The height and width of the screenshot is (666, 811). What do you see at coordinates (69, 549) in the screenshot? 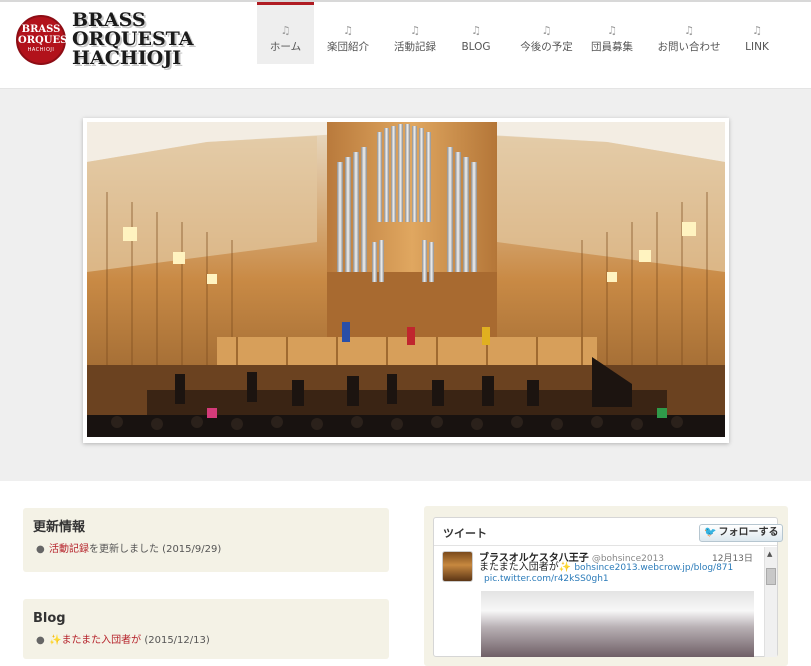
I see `update-link: 活動記録` at bounding box center [69, 549].